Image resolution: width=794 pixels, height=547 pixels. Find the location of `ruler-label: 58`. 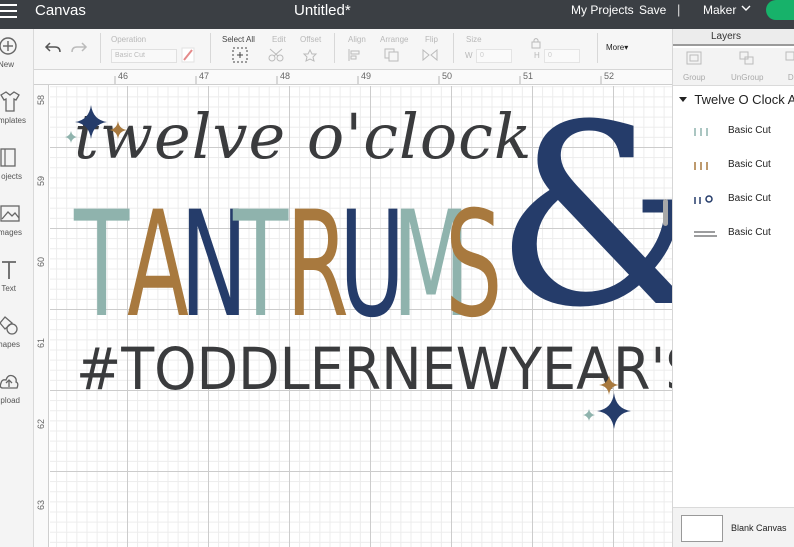

ruler-label: 58 is located at coordinates (41, 99).